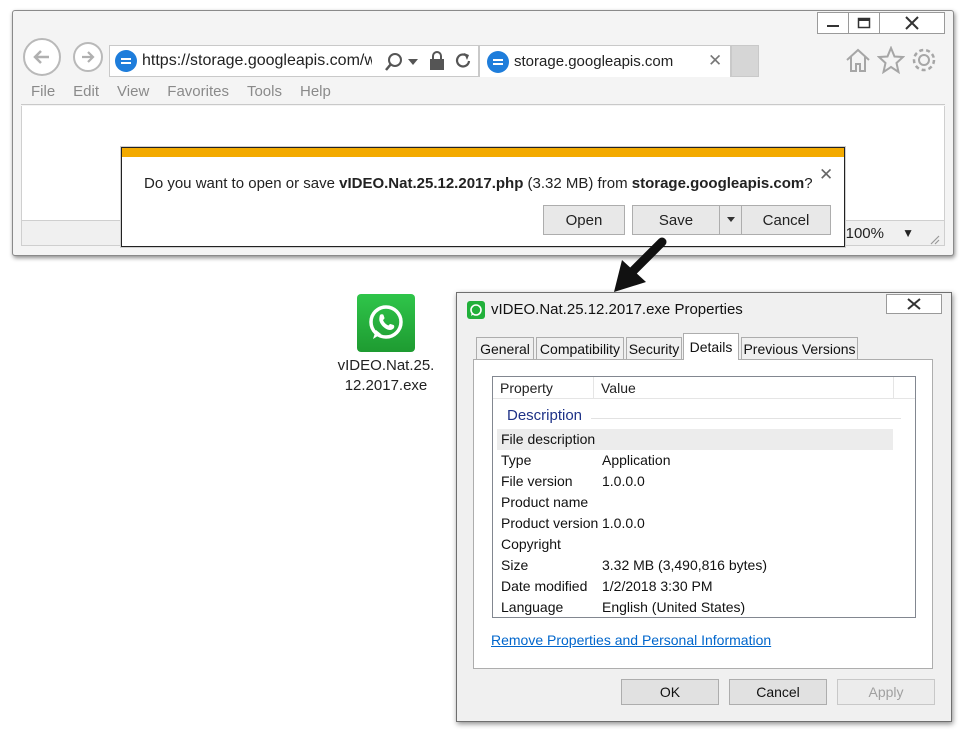 The height and width of the screenshot is (732, 963). What do you see at coordinates (463, 61) in the screenshot?
I see `refresh-icon` at bounding box center [463, 61].